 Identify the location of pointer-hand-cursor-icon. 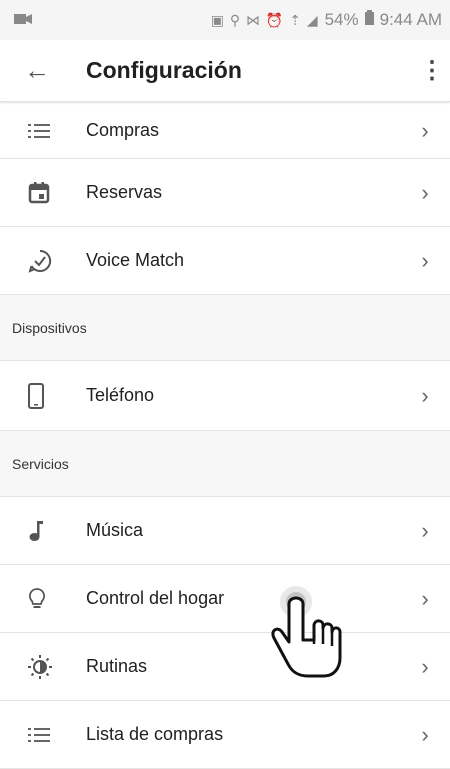
(303, 635).